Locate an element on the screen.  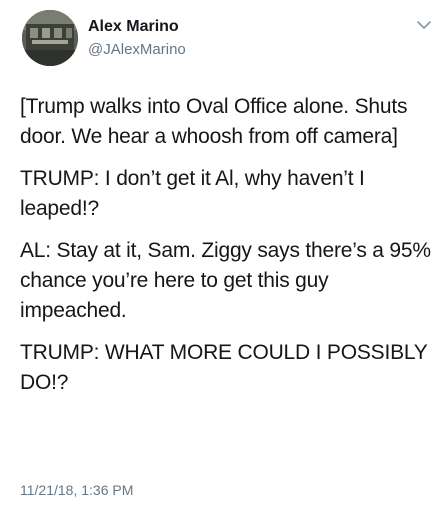
author-name: Alex Marino is located at coordinates (137, 27).